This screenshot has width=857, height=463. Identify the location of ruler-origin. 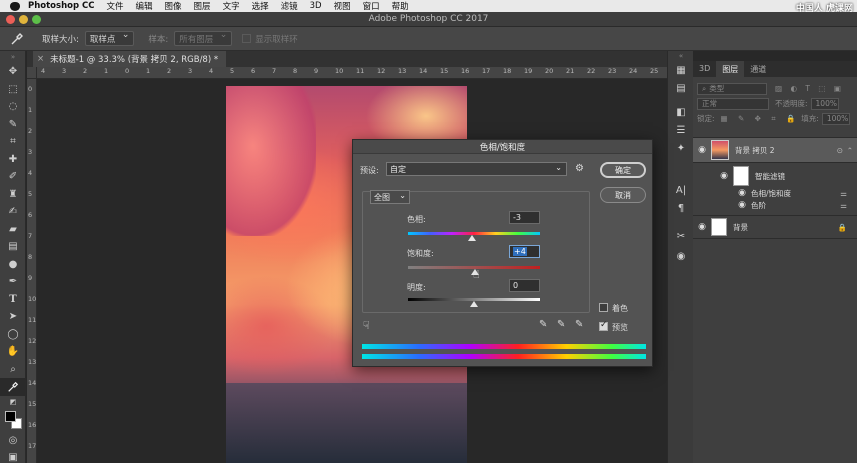
(32, 73).